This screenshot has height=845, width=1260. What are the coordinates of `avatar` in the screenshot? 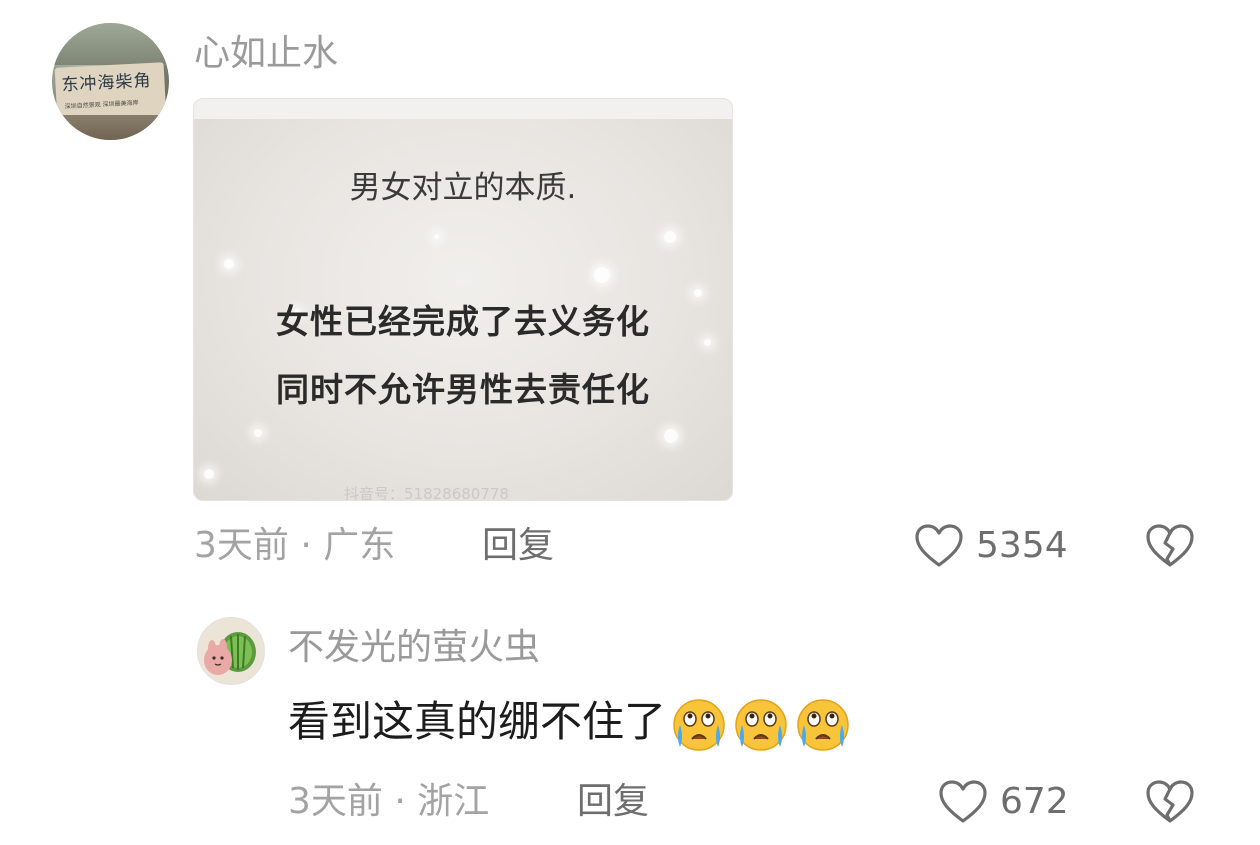 It's located at (231, 651).